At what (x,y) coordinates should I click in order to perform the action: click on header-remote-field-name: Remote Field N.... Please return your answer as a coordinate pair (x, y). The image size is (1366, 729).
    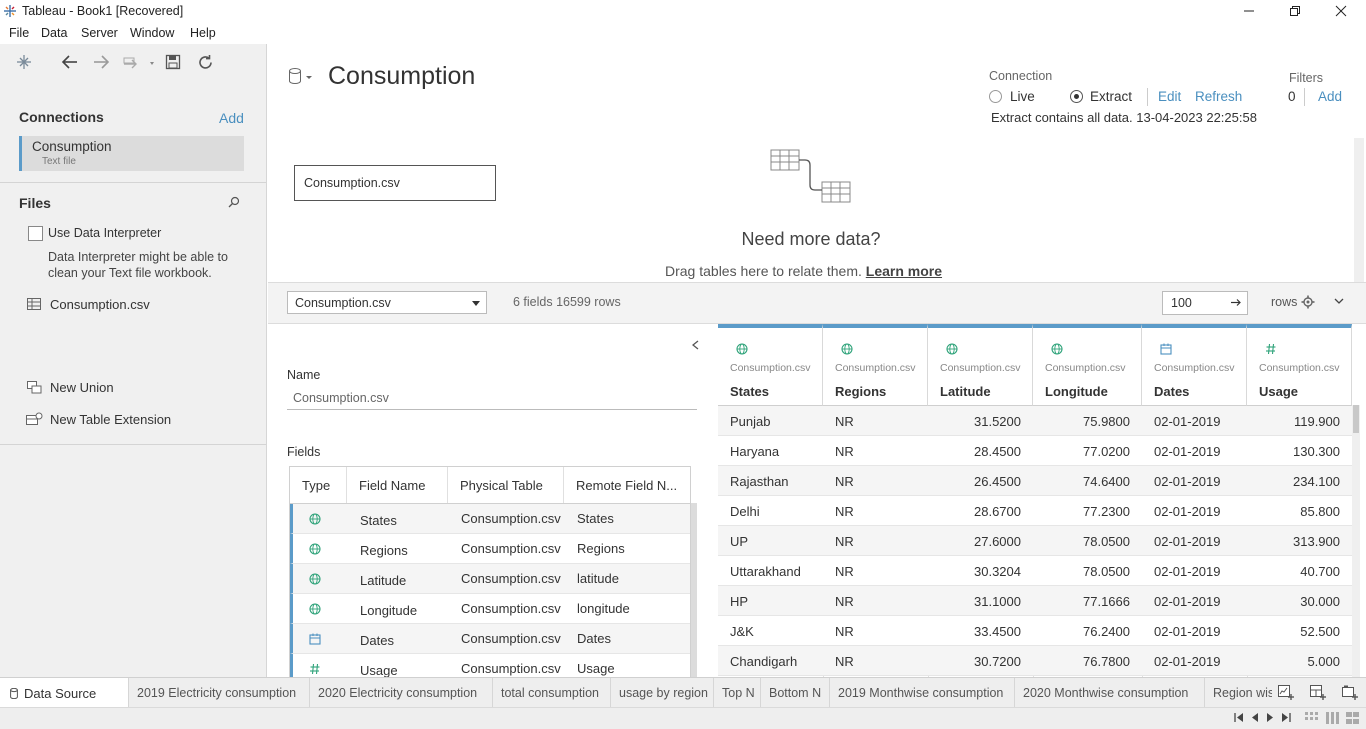
    Looking at the image, I should click on (628, 485).